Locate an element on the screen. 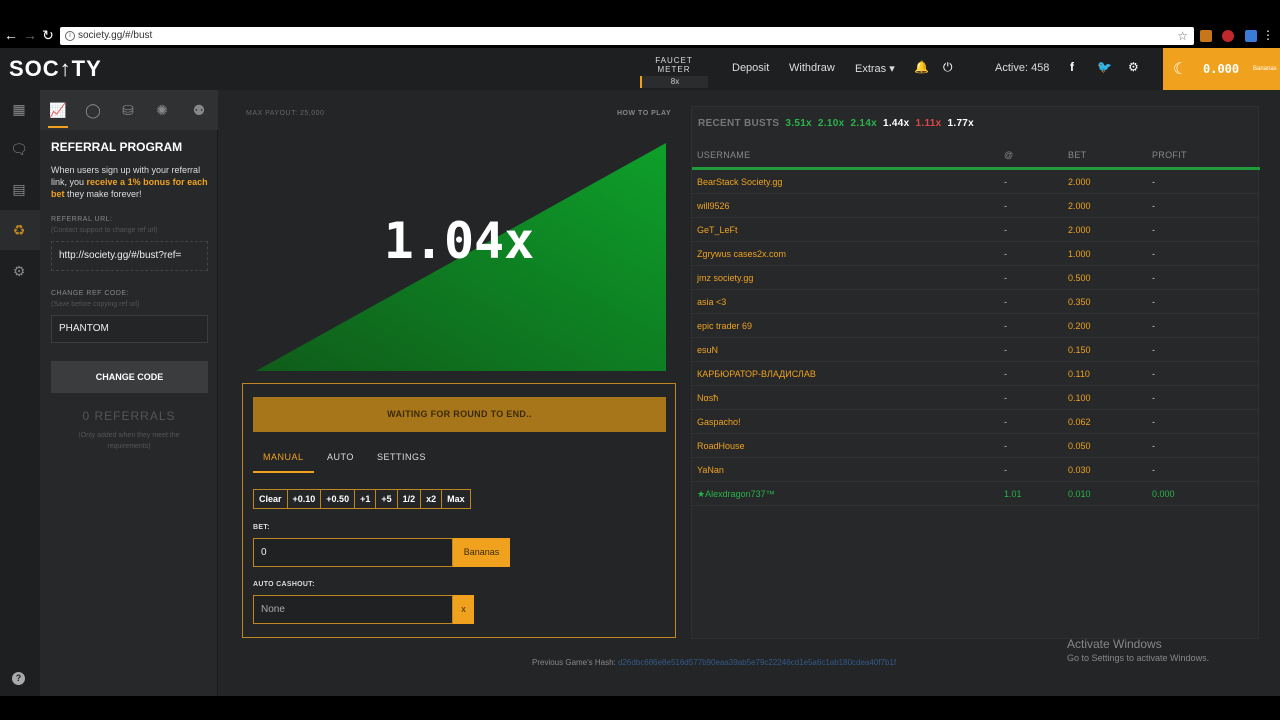 The width and height of the screenshot is (1280, 720). clear-button: Clear is located at coordinates (271, 499).